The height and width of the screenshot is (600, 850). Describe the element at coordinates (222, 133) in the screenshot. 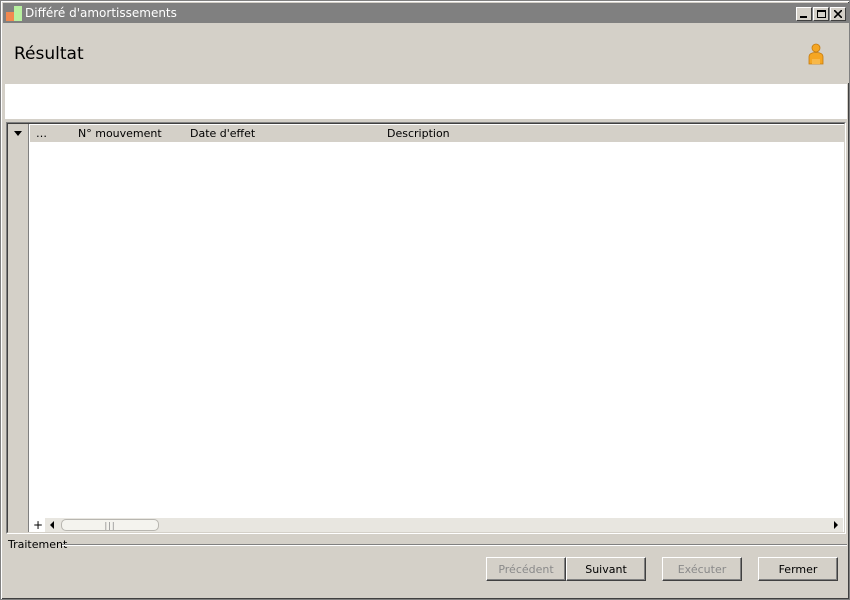

I see `column-header-effective-date: Date d'effet` at that location.